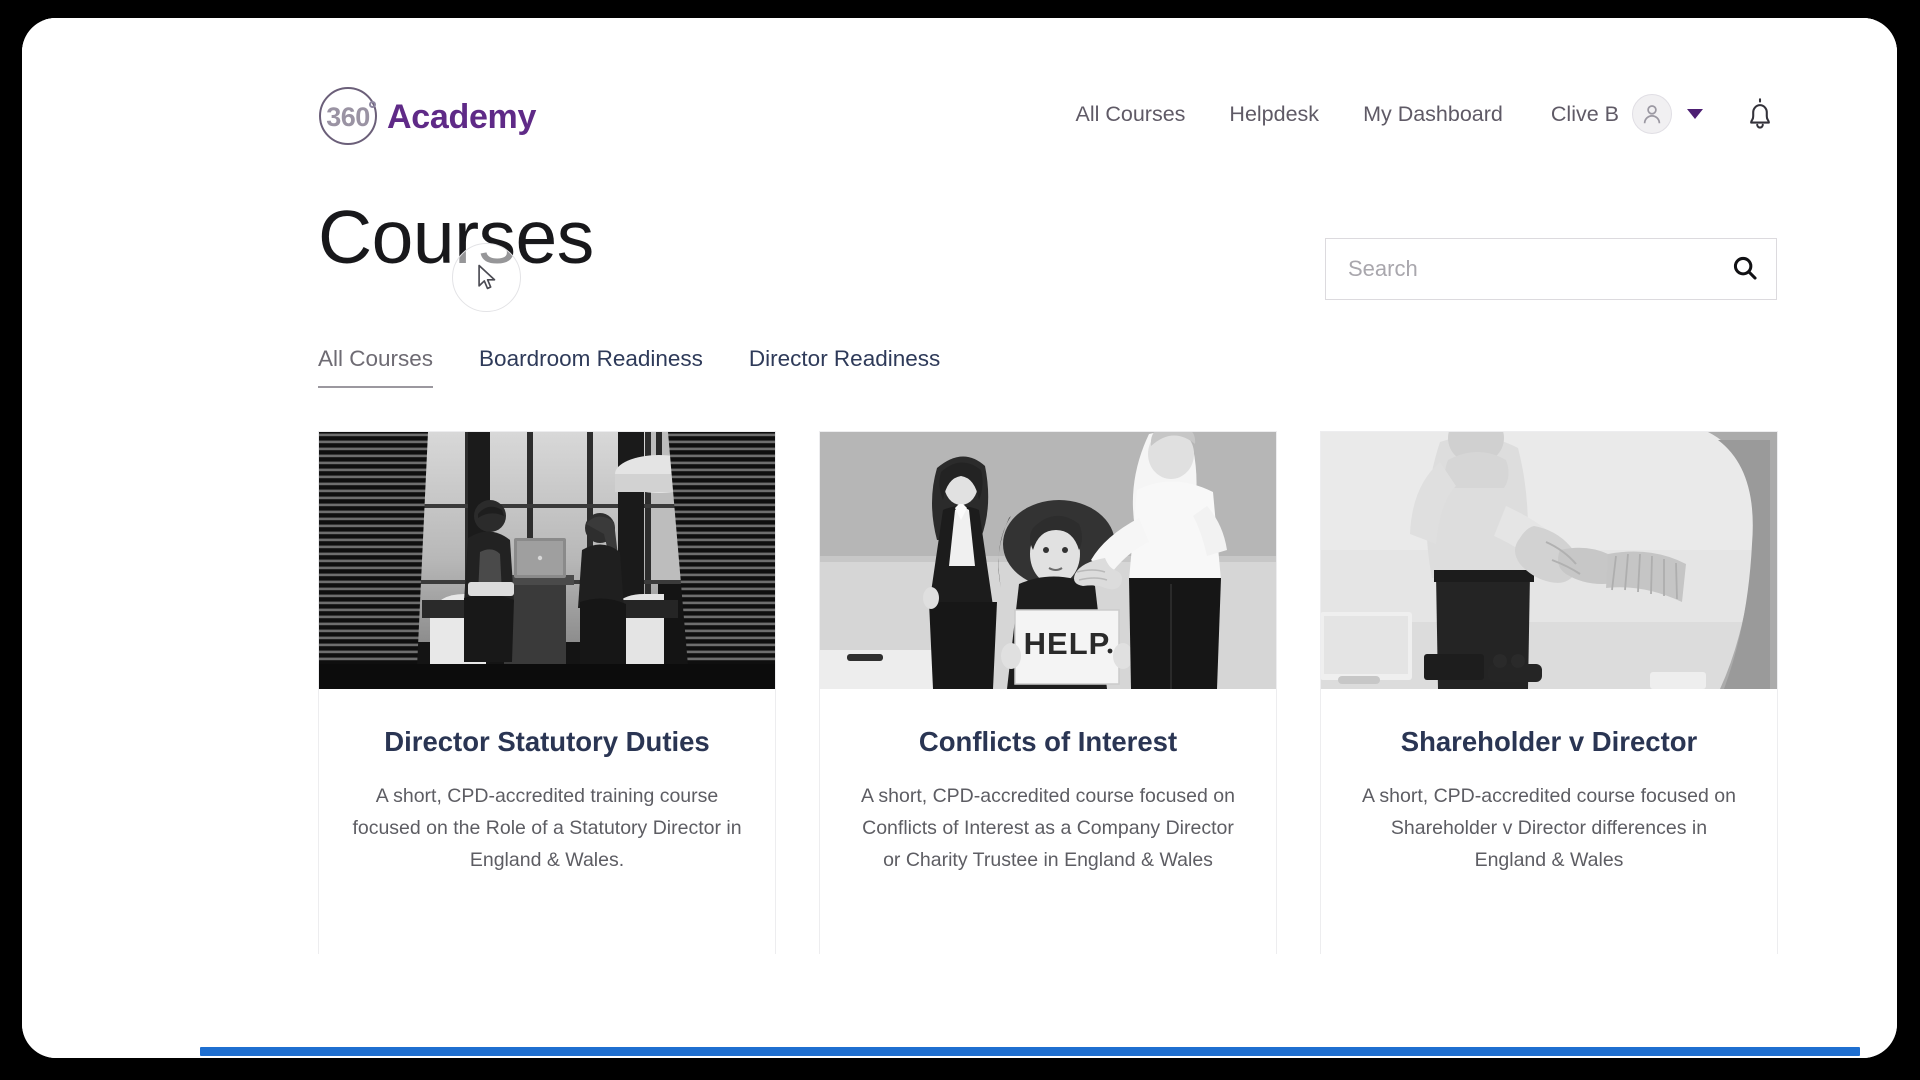  What do you see at coordinates (1030, 1051) in the screenshot?
I see `bottom-accent-bar` at bounding box center [1030, 1051].